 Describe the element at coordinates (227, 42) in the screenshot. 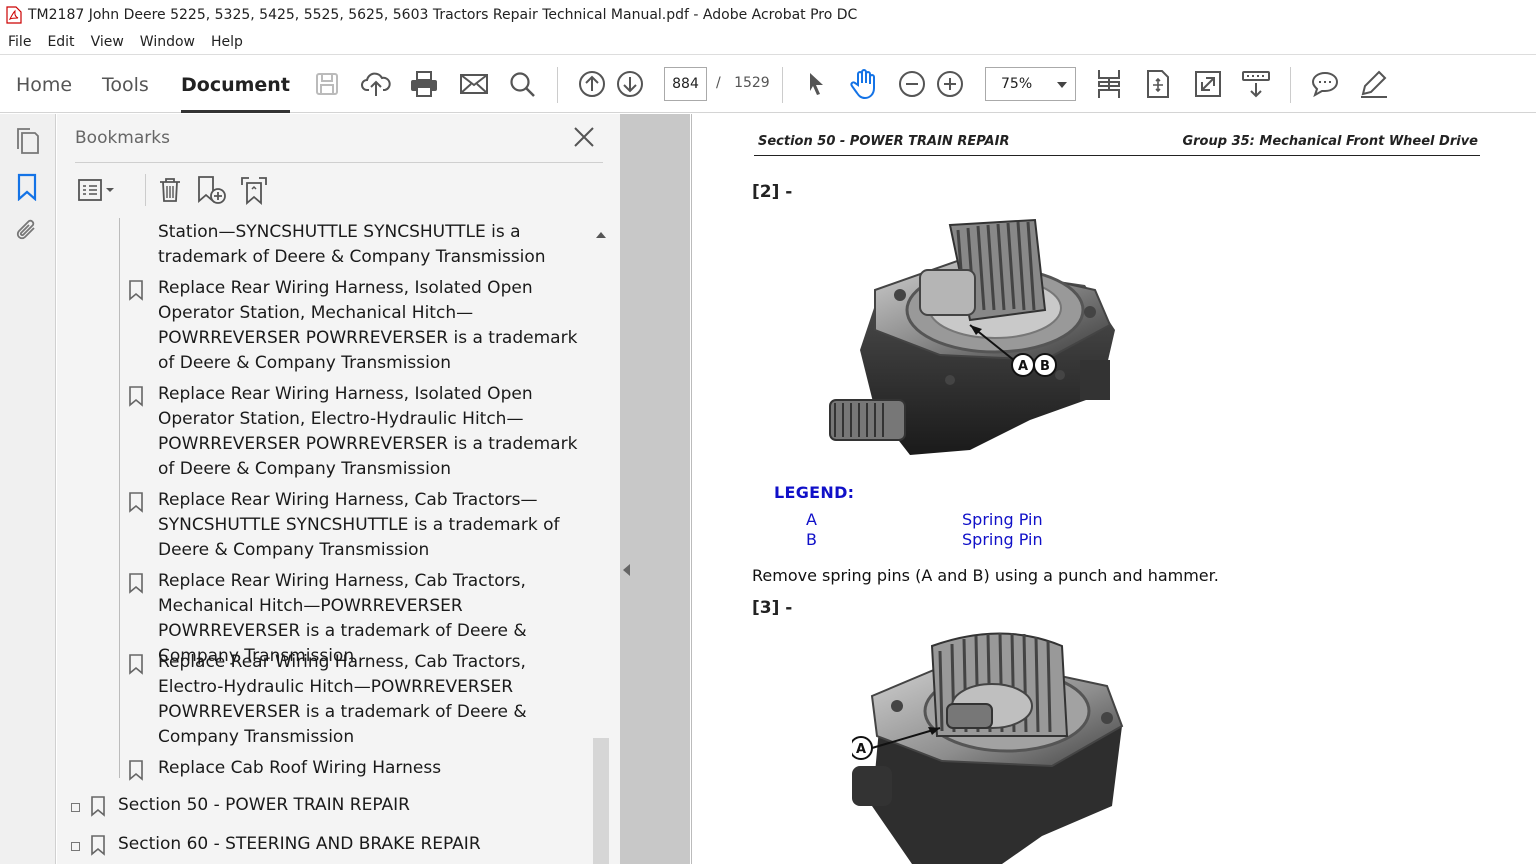

I see `menu-help: Help` at that location.